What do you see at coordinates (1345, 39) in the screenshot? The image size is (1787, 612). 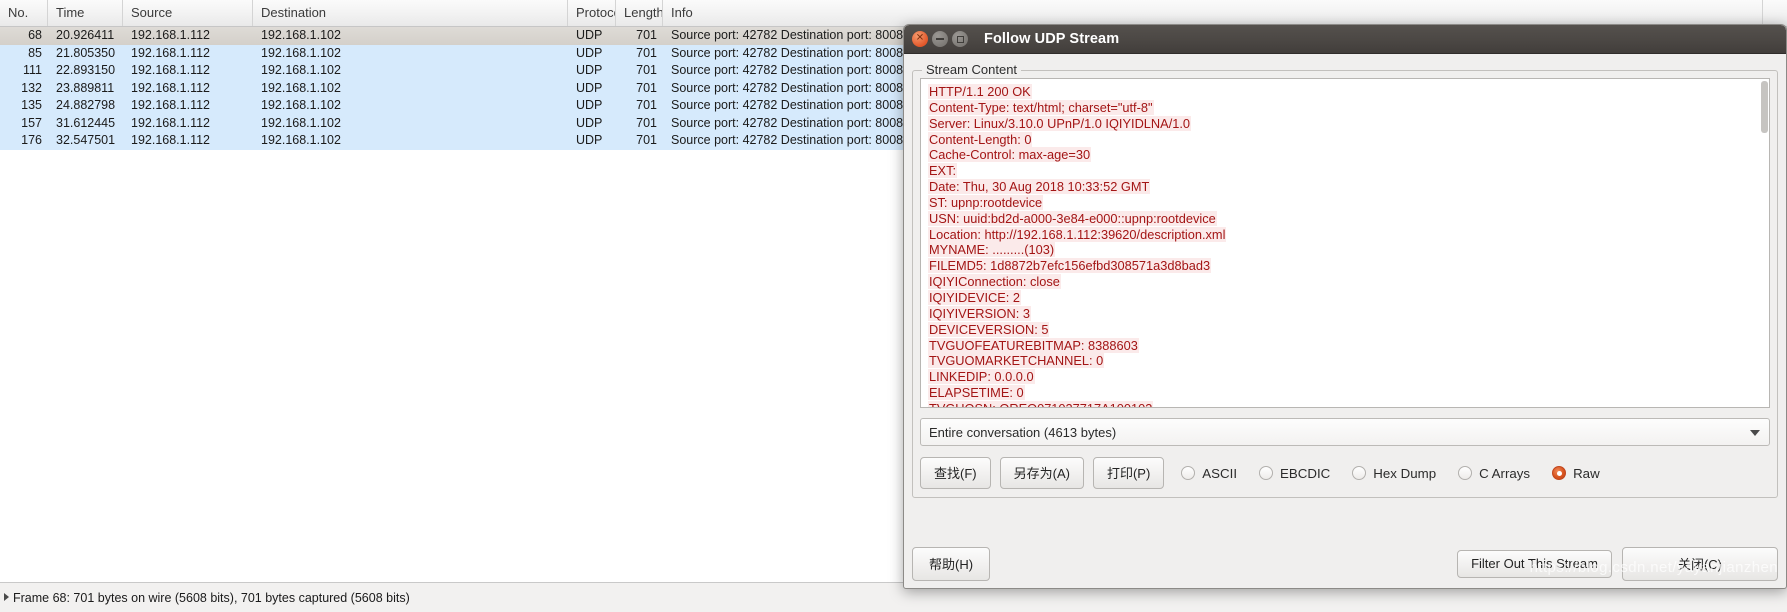 I see `dialog-titlebar: ✕ Follow UDP Stream` at bounding box center [1345, 39].